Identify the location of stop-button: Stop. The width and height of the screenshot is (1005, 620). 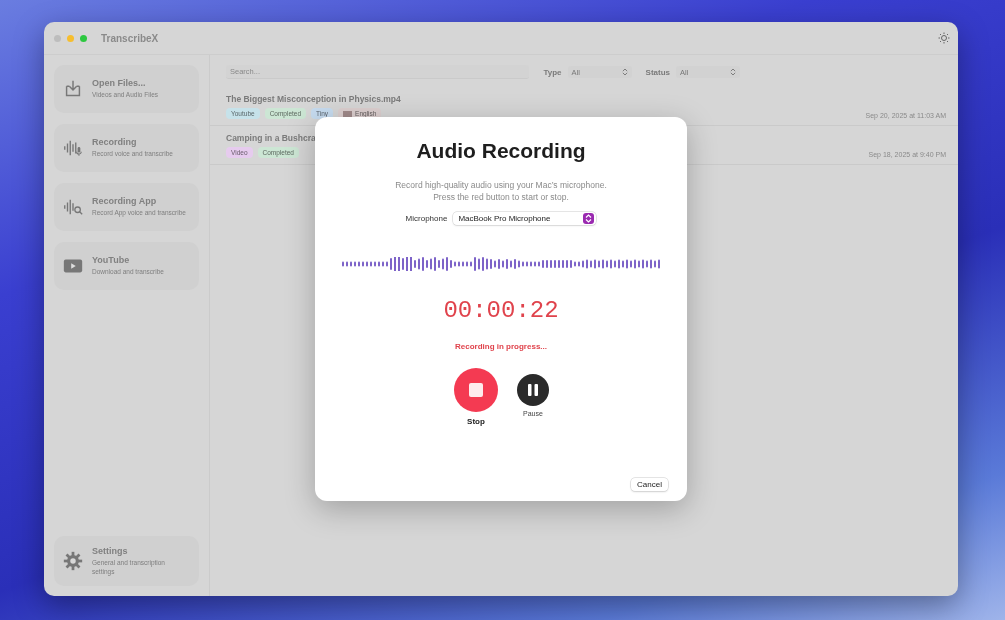
(476, 396).